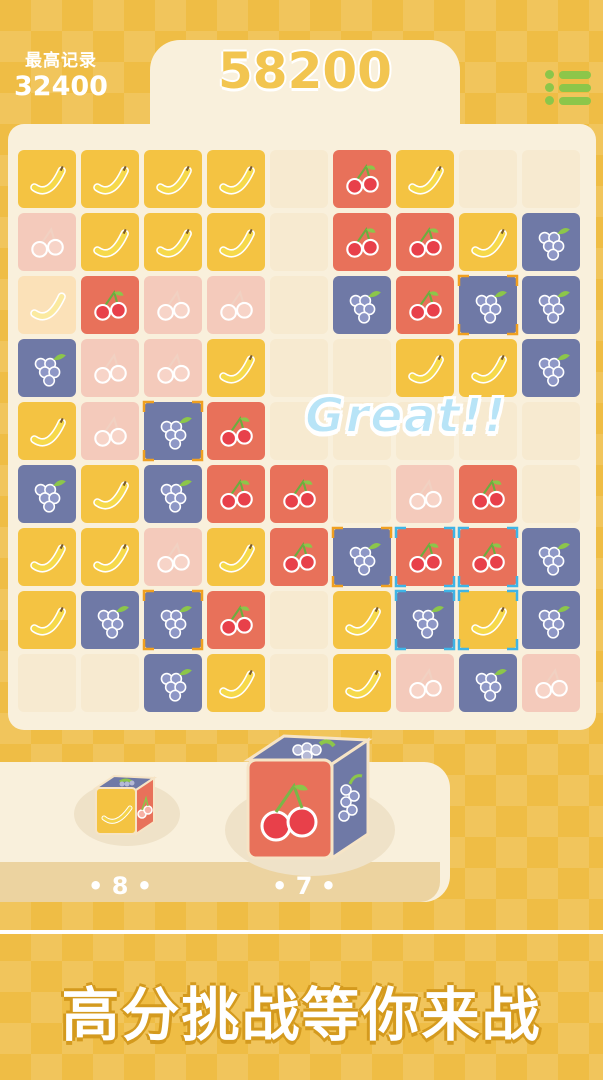 Image resolution: width=603 pixels, height=1080 pixels. Describe the element at coordinates (220, 882) in the screenshot. I see `tray-base` at that location.